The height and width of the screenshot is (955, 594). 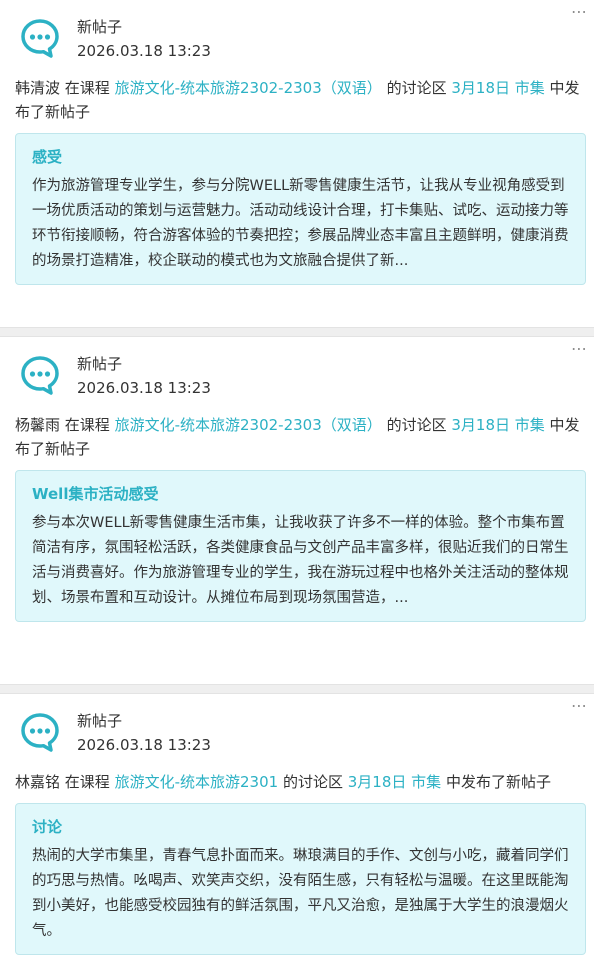 What do you see at coordinates (498, 782) in the screenshot?
I see `posted-text: 中发布了新帖子` at bounding box center [498, 782].